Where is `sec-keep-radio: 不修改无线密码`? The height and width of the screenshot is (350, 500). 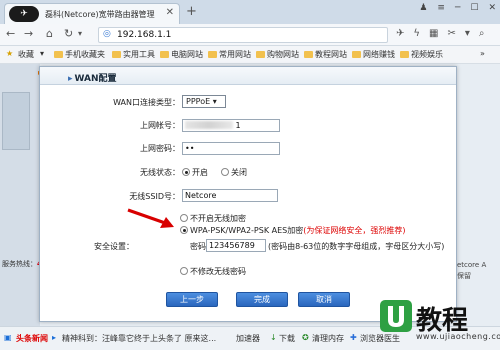 sec-keep-radio: 不修改无线密码 is located at coordinates (213, 271).